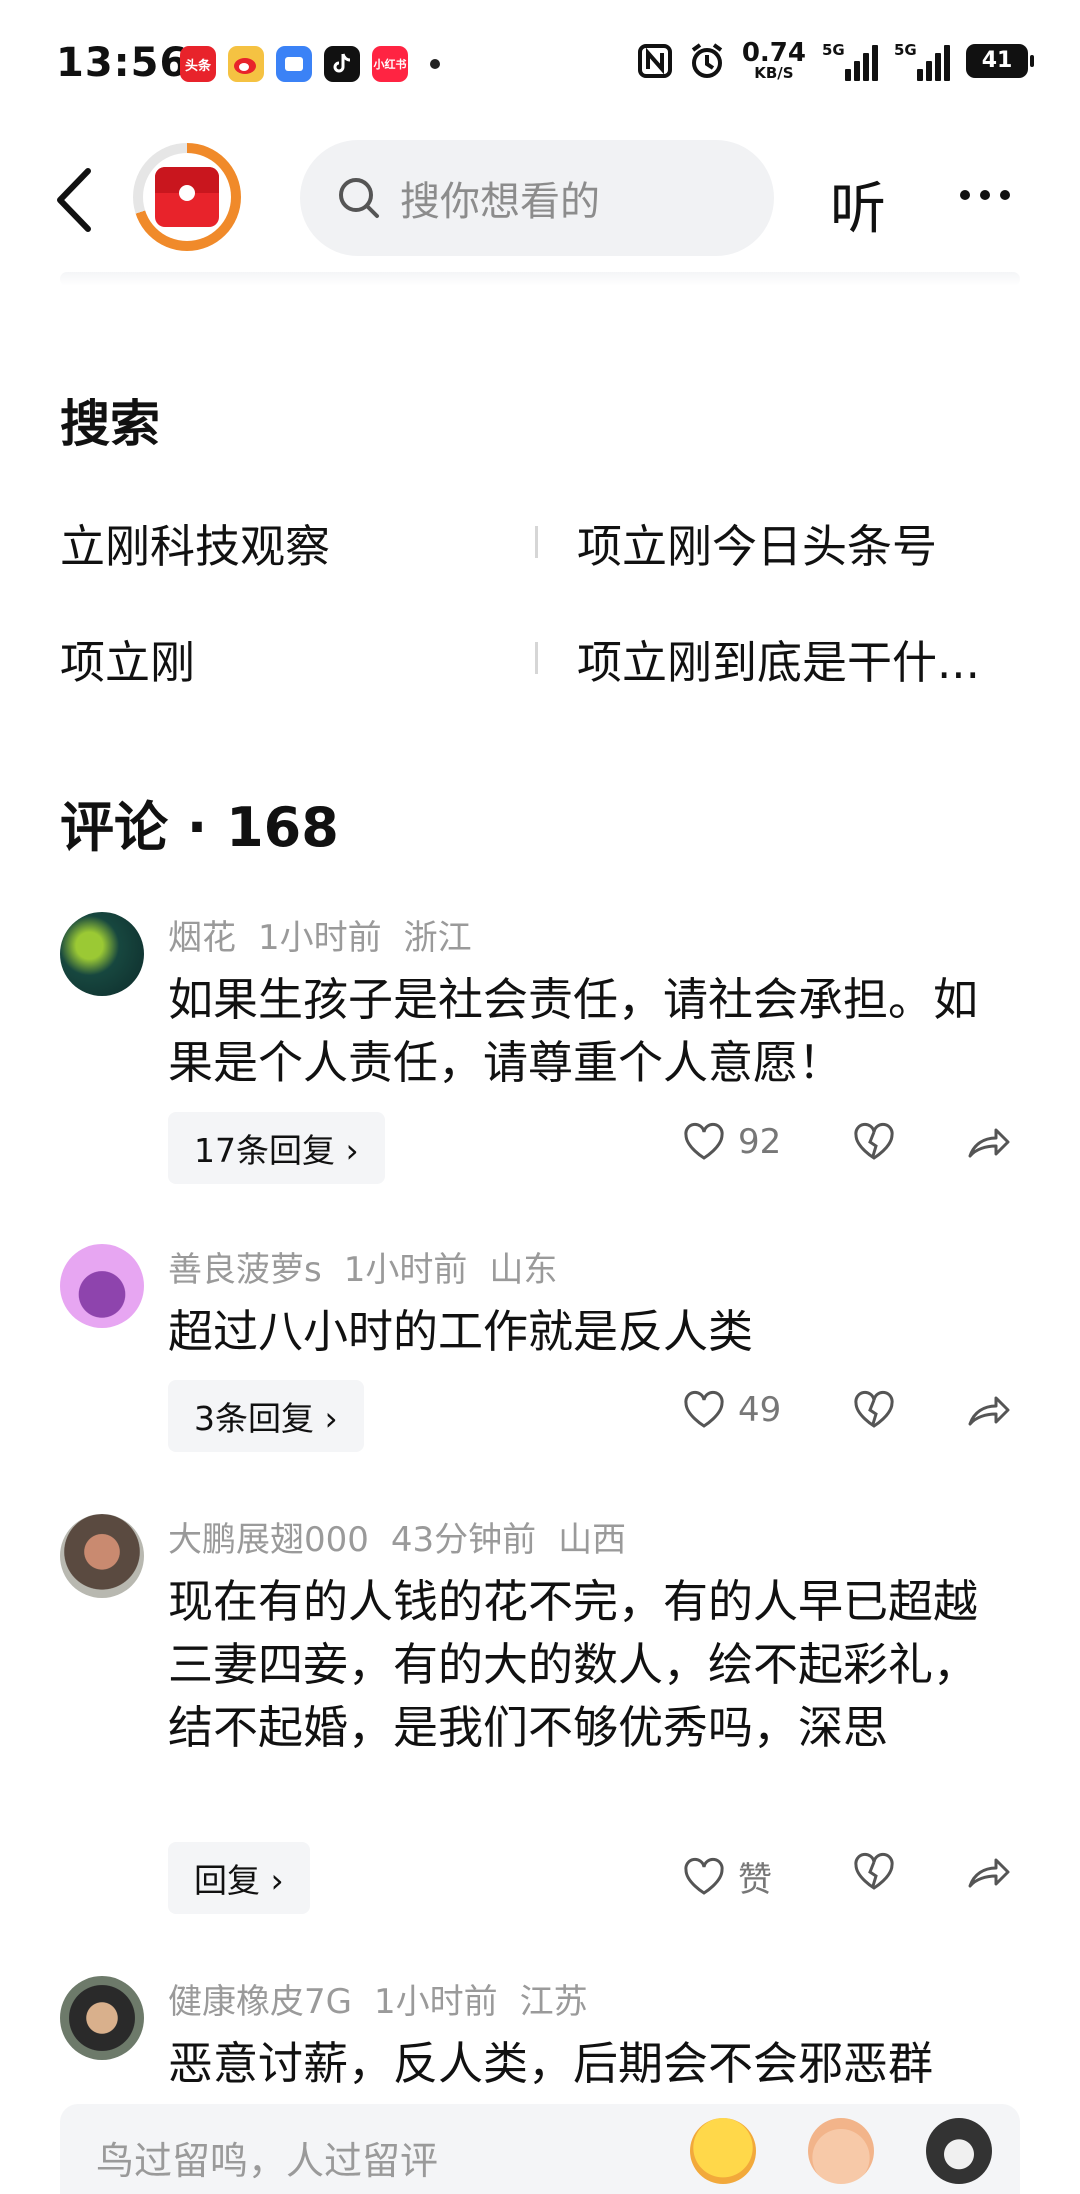  I want to click on like-button: 92, so click(731, 1142).